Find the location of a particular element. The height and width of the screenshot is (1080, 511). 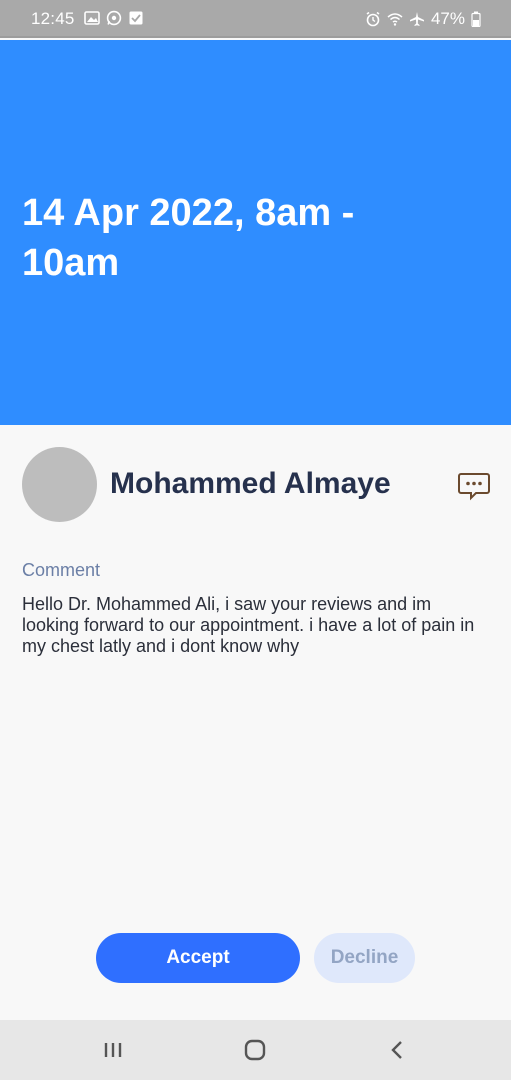

status-bar: 12:45 47% is located at coordinates (255, 19).